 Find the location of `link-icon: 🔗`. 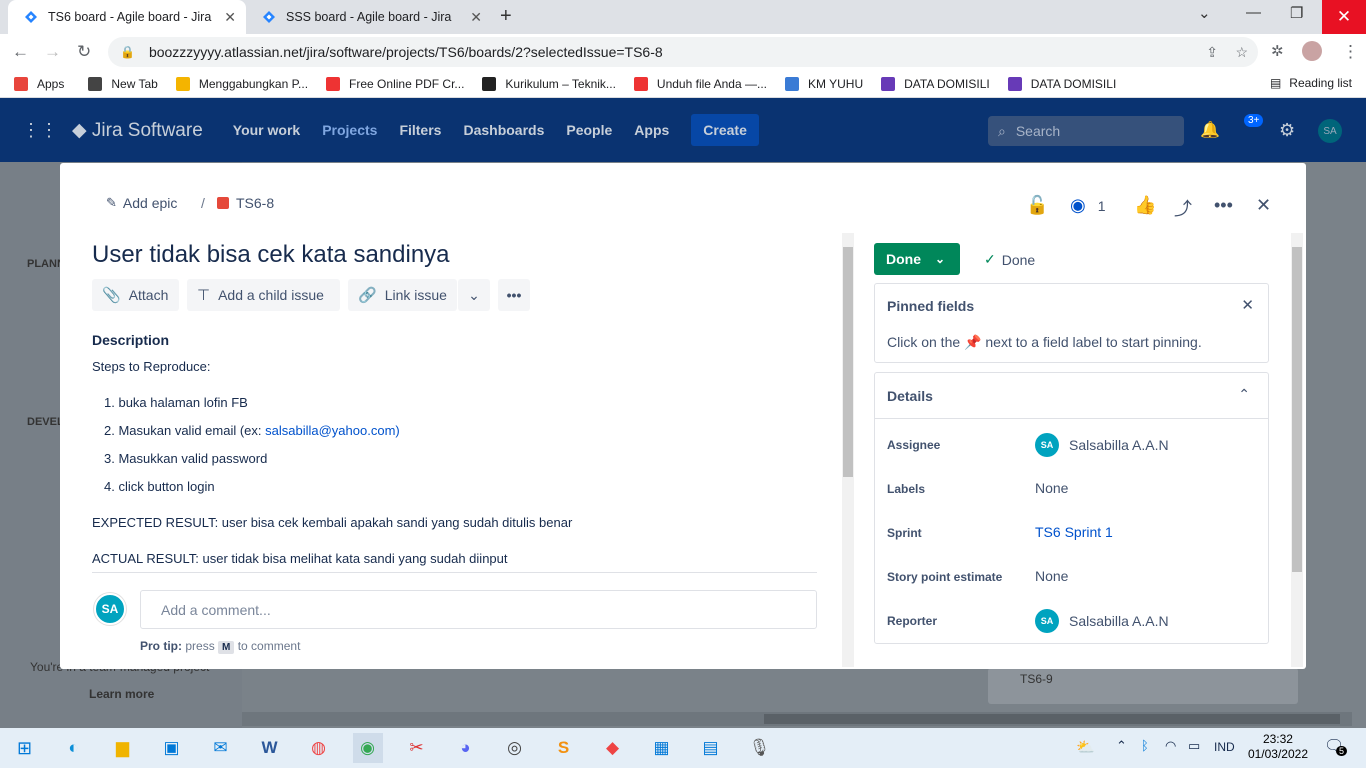

link-icon: 🔗 is located at coordinates (367, 295).